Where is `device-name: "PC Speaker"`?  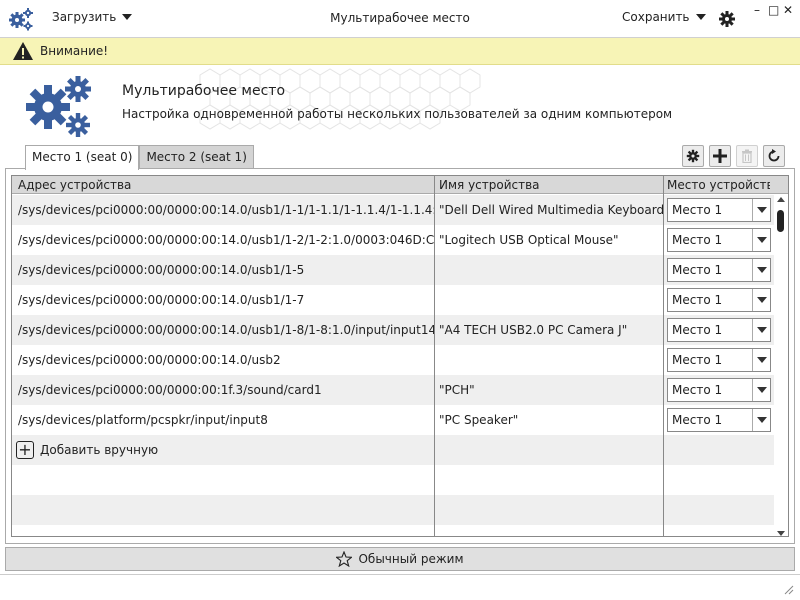 device-name: "PC Speaker" is located at coordinates (479, 420).